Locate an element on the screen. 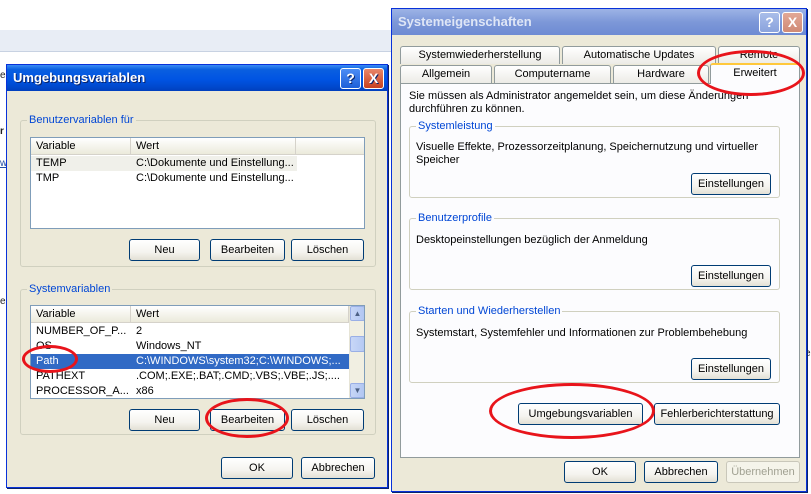 This screenshot has height=494, width=811. env-dialog-titlebar: Umgebungsvariablen ? X is located at coordinates (197, 78).